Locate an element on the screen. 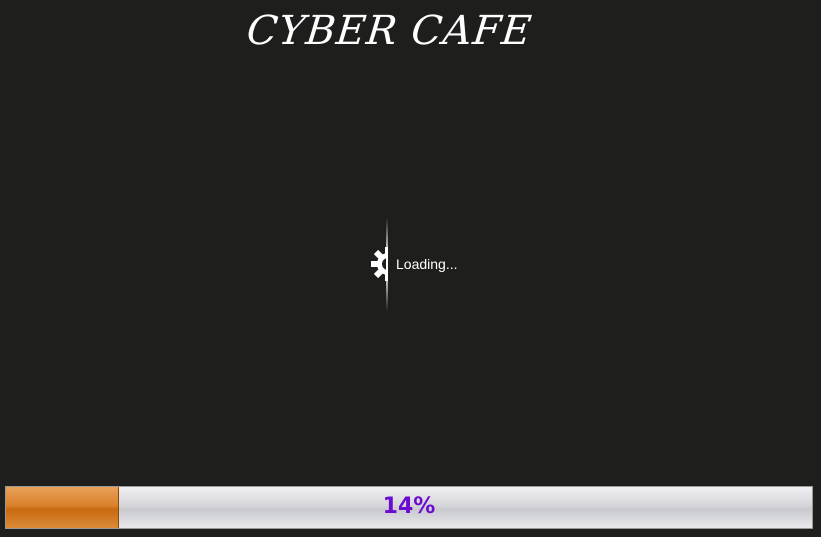 The width and height of the screenshot is (821, 537). app-title: CYBER CAFE is located at coordinates (389, 31).